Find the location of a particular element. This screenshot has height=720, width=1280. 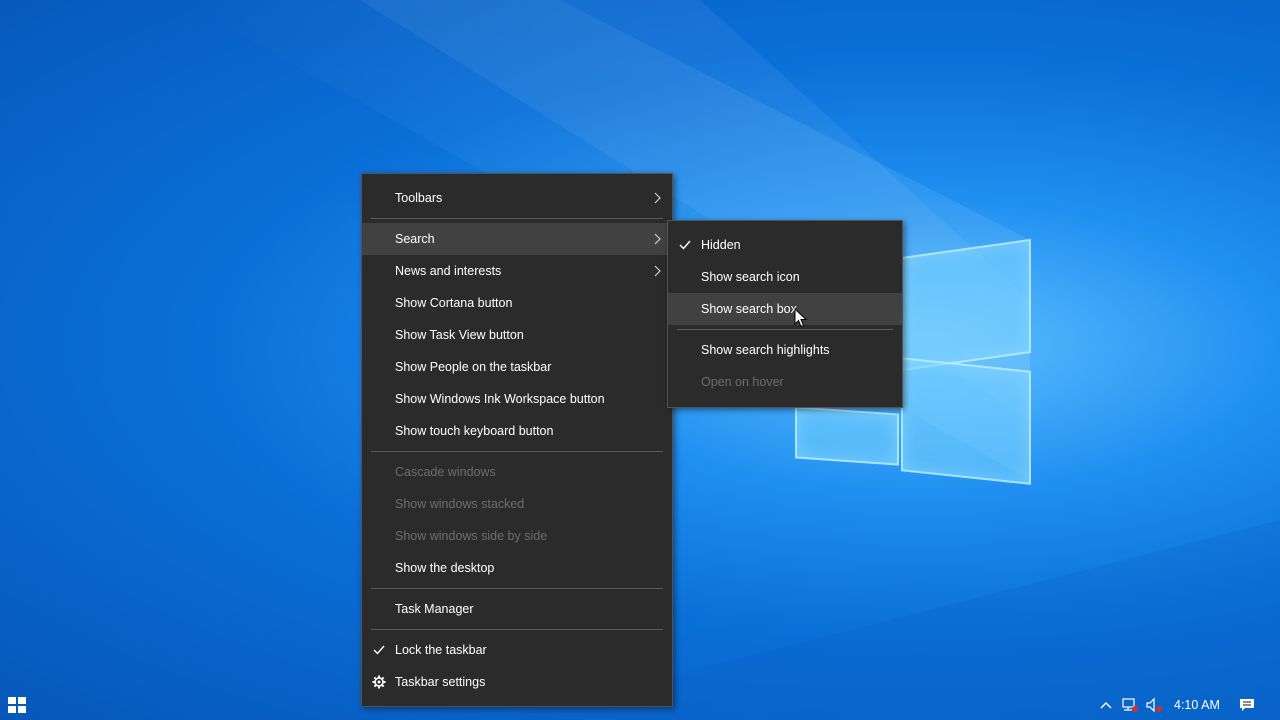

menu-item-label: Show windows stacked is located at coordinates (460, 504).